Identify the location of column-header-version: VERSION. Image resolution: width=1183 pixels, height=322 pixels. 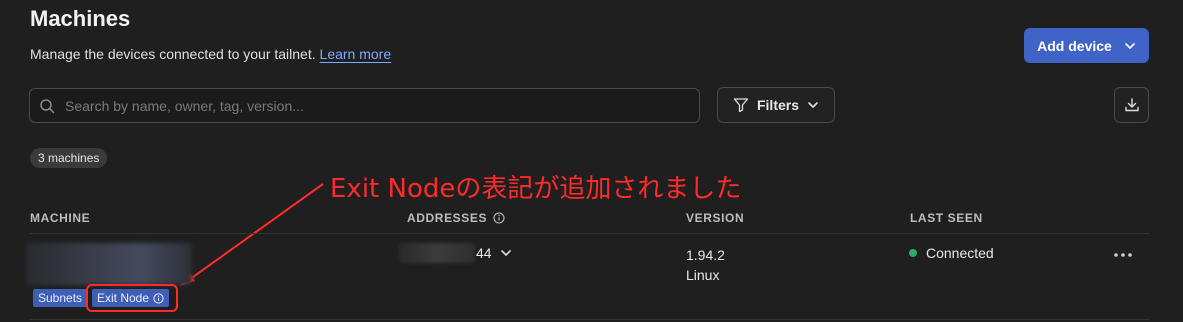
(715, 218).